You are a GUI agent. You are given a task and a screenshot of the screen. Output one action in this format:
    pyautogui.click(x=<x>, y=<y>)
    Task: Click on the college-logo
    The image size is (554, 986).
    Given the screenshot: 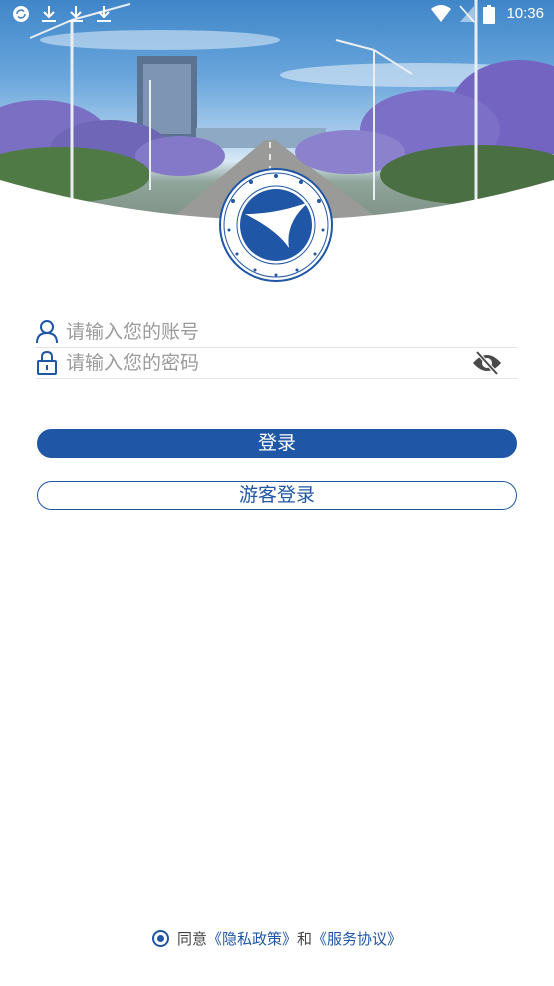 What is the action you would take?
    pyautogui.click(x=276, y=225)
    